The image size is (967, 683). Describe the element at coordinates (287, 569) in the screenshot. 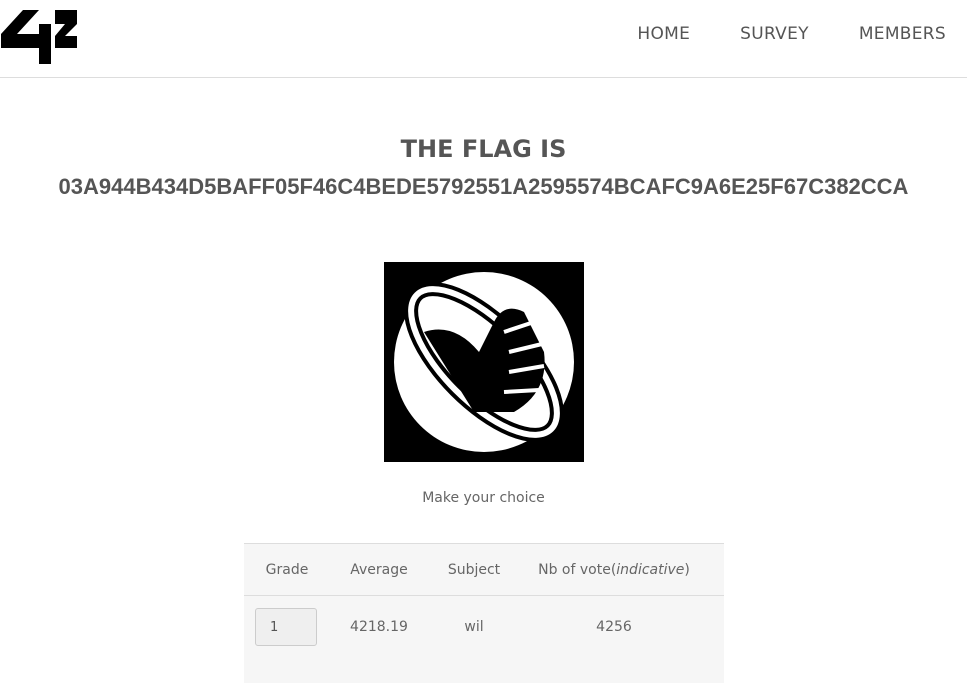

I see `header-grade: Grade` at that location.